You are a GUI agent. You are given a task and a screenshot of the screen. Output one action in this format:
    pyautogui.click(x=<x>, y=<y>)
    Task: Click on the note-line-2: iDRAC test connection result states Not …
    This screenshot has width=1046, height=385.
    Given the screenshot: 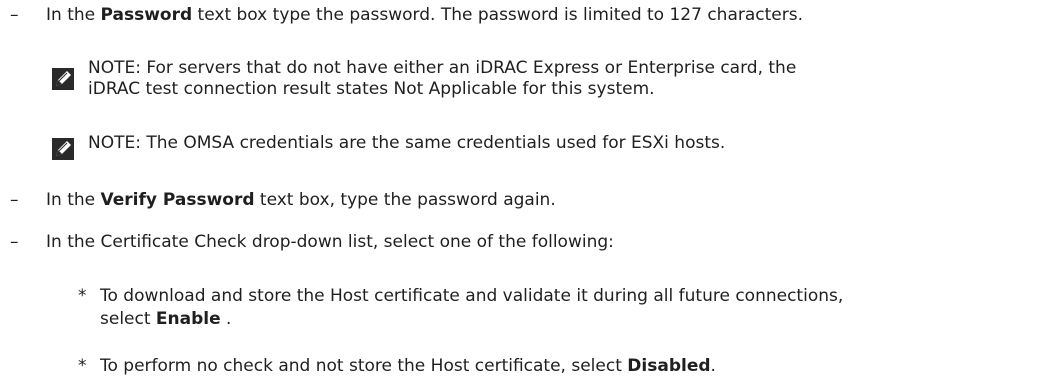 What is the action you would take?
    pyautogui.click(x=371, y=89)
    